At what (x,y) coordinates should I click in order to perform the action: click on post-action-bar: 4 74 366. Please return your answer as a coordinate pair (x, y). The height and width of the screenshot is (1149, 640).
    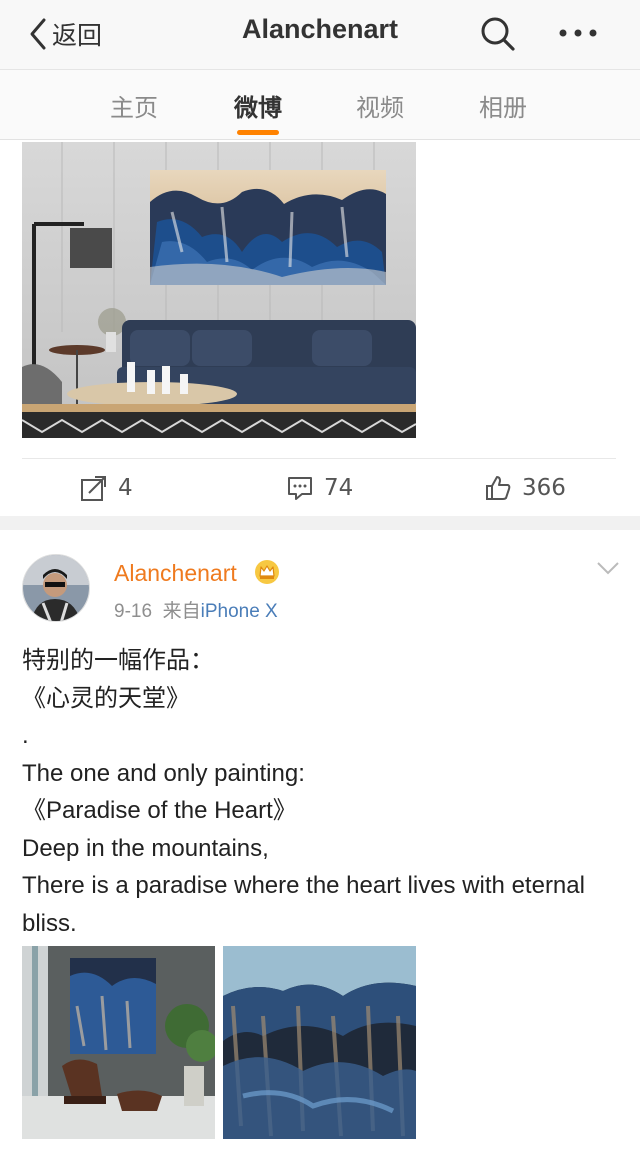
    Looking at the image, I should click on (319, 487).